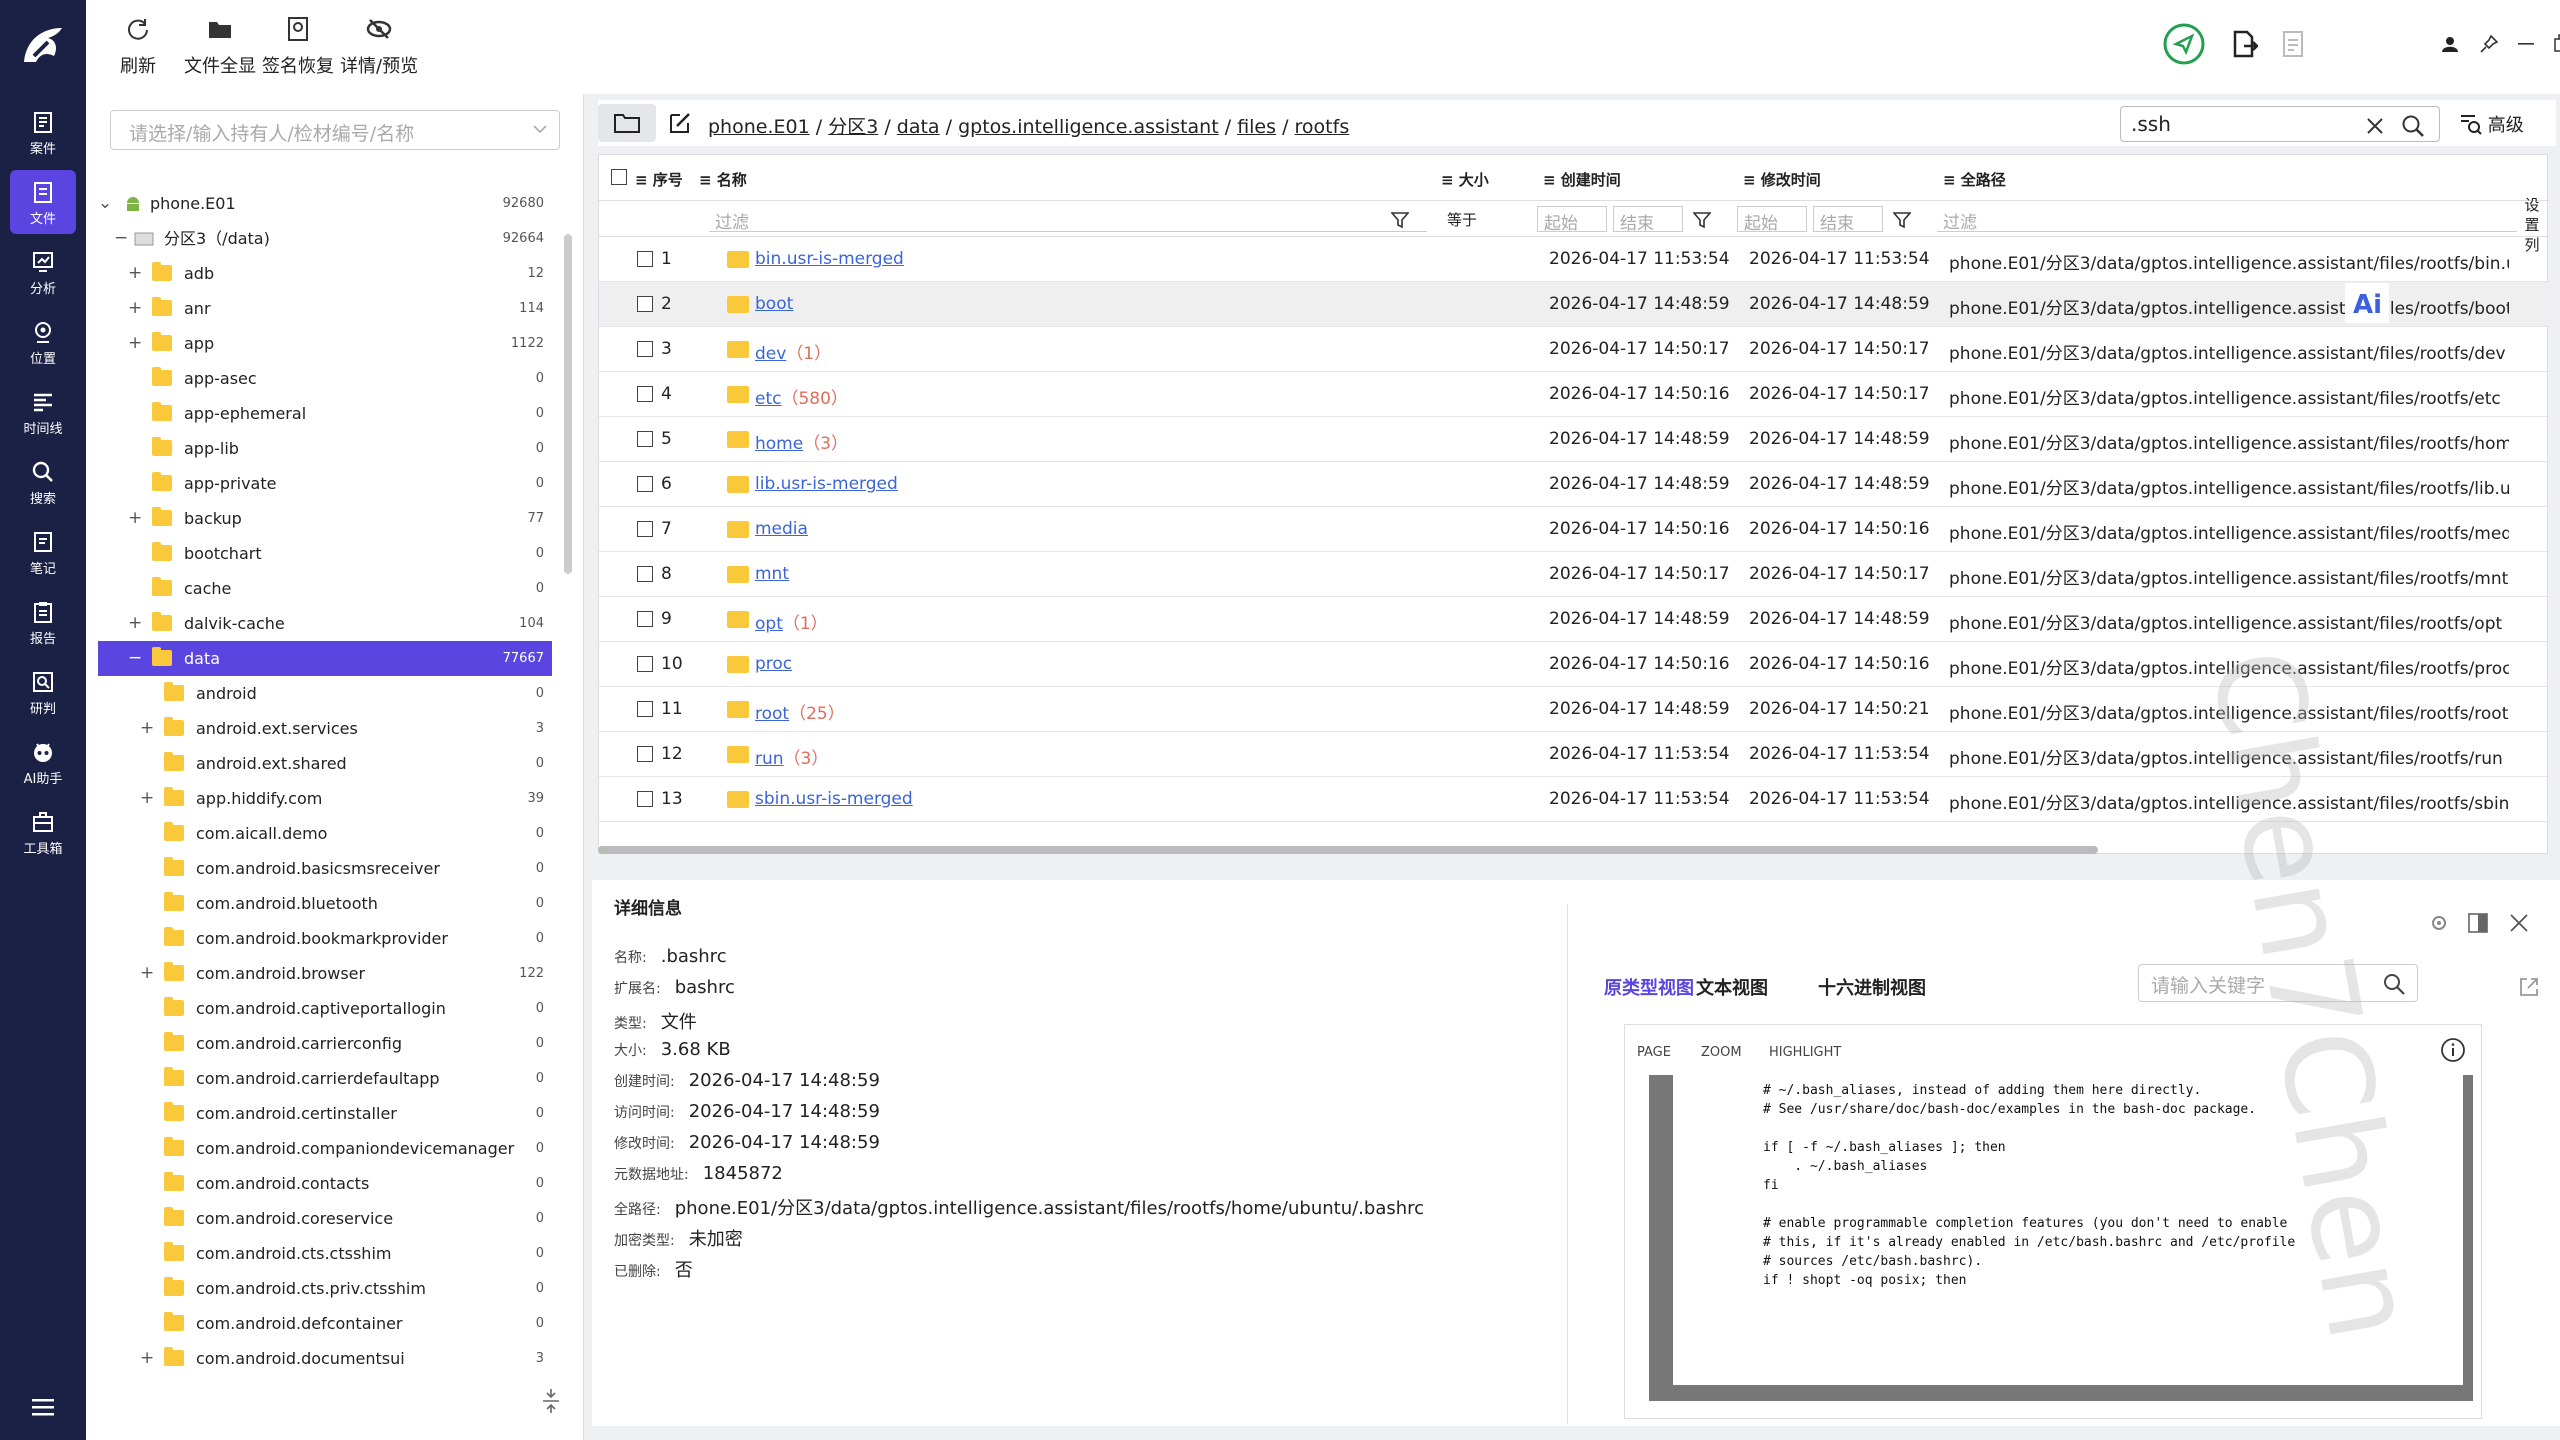 This screenshot has height=1440, width=2560. What do you see at coordinates (772, 574) in the screenshot?
I see `row-name-link: mnt` at bounding box center [772, 574].